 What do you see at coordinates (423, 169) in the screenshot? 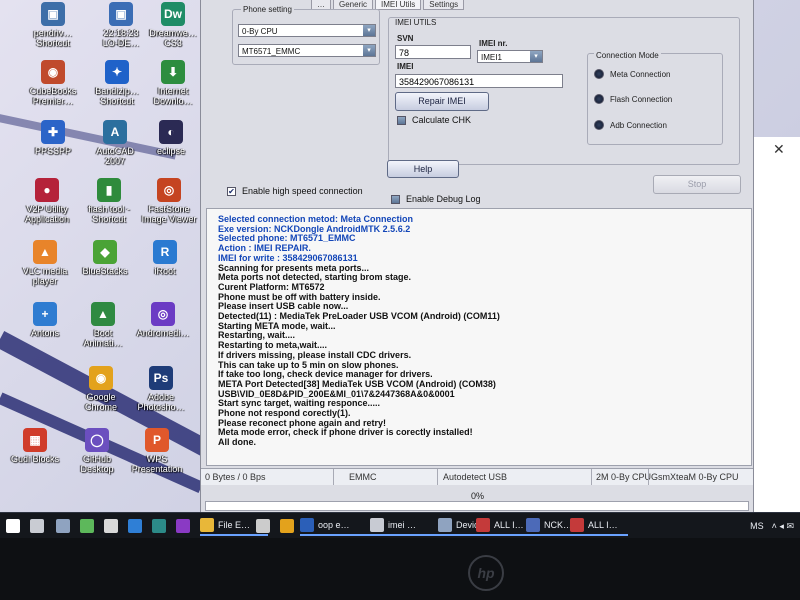
I see `help-button: Help` at bounding box center [423, 169].